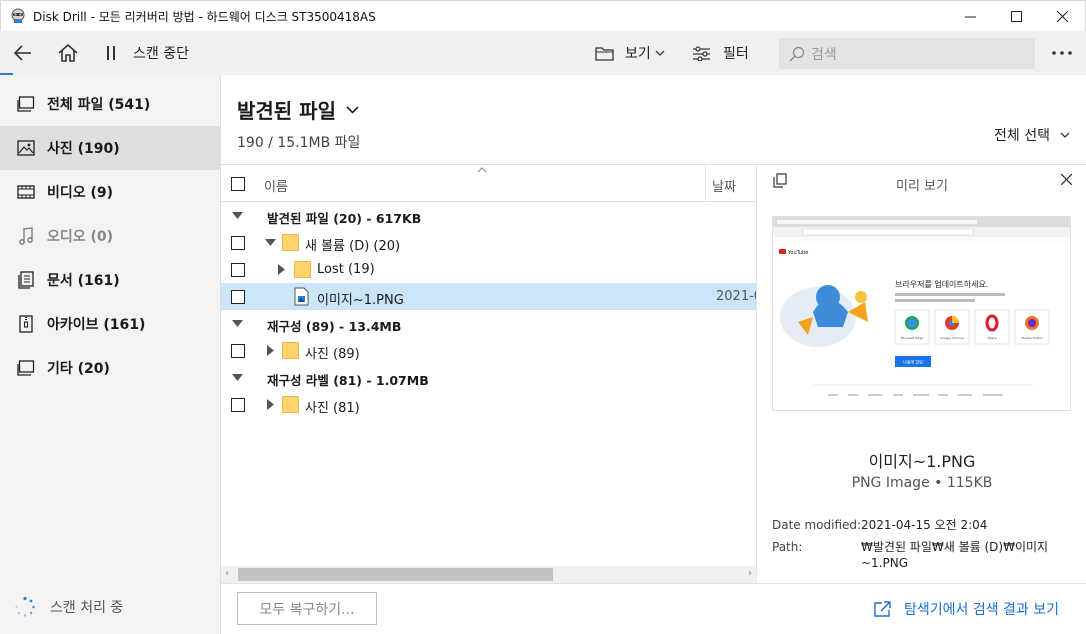  Describe the element at coordinates (660, 53) in the screenshot. I see `chevron-down-icon` at that location.